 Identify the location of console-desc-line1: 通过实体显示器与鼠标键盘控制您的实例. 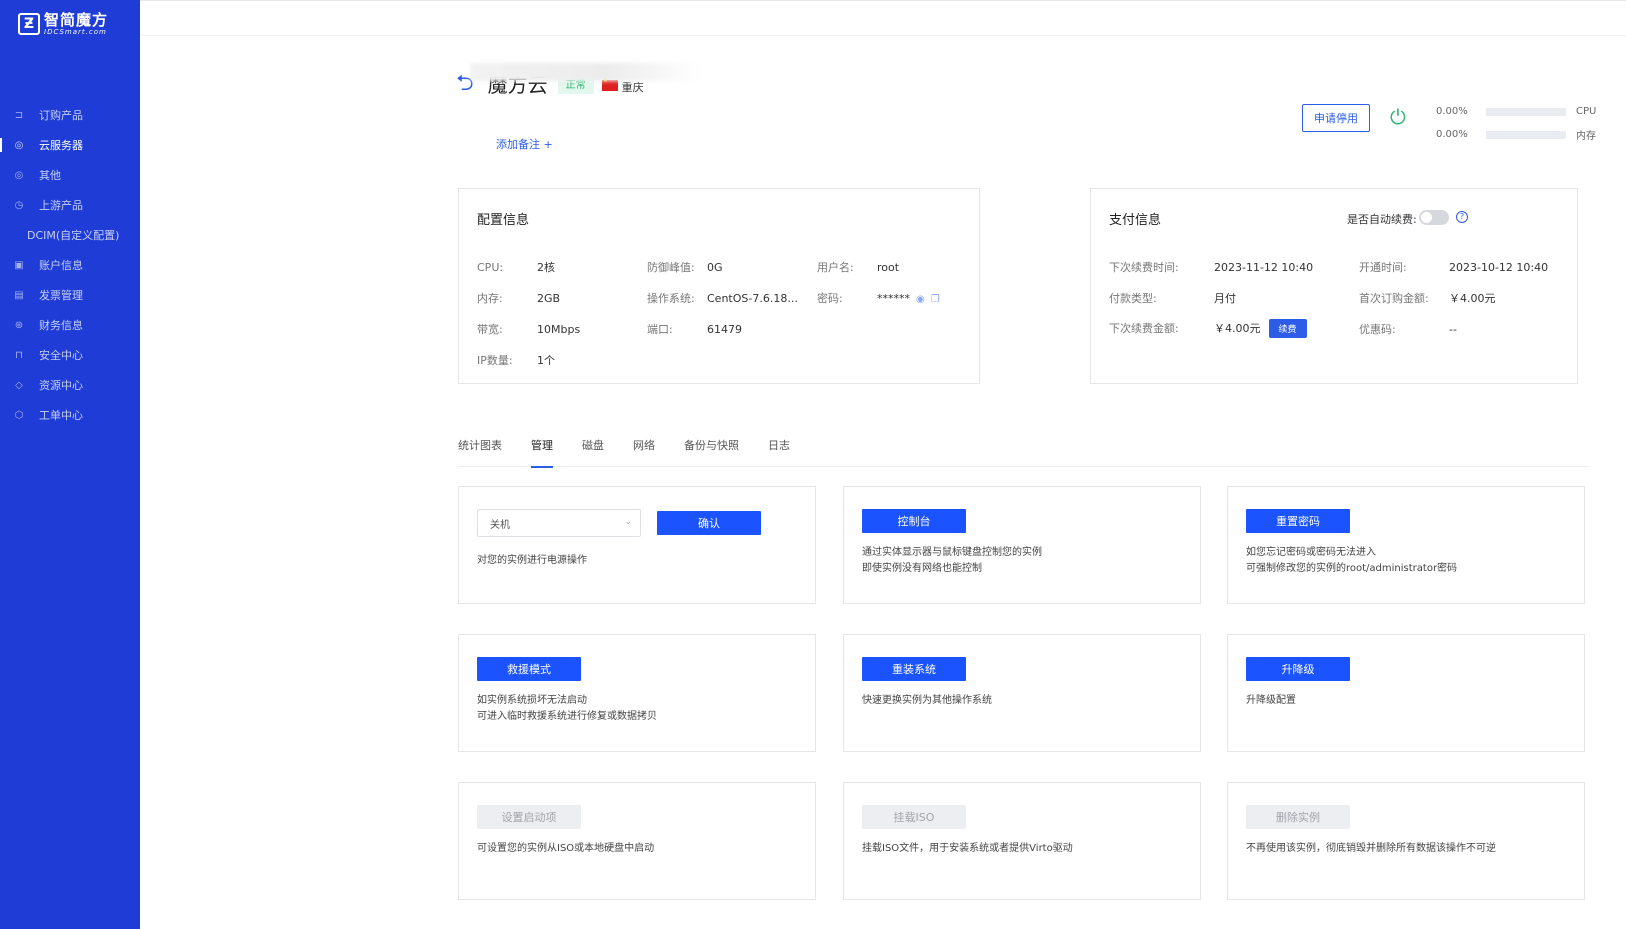
(952, 552).